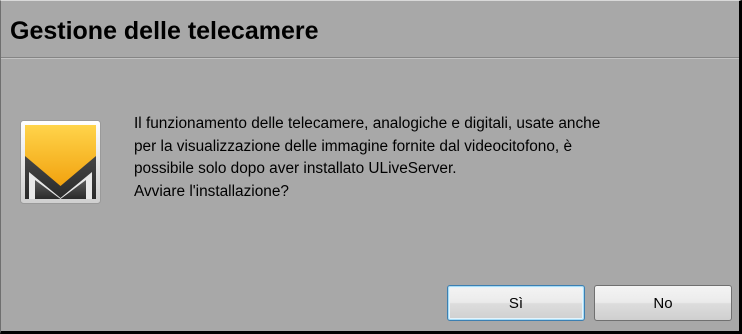  I want to click on no-button: No, so click(663, 303).